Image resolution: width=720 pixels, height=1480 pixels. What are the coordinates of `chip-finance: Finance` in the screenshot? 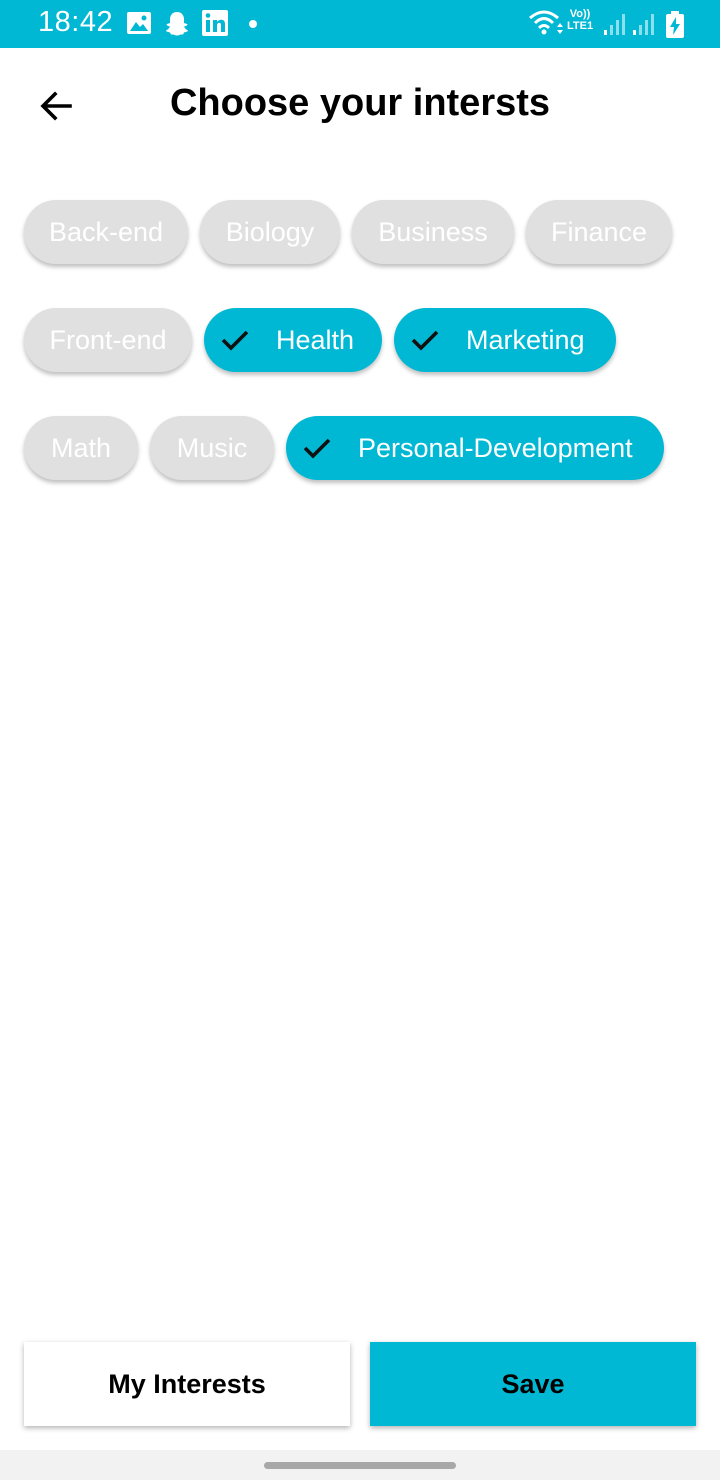 It's located at (599, 232).